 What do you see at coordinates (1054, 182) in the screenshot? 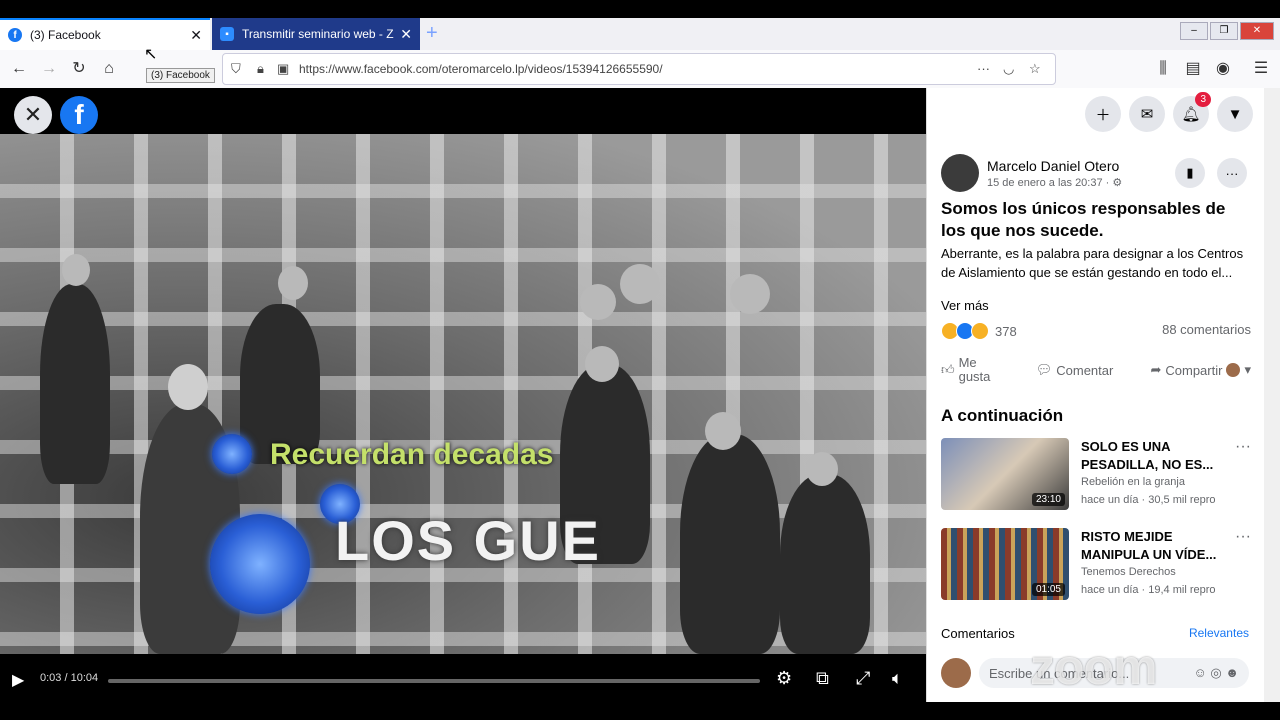
I see `post-date: 15 de enero a las 20:37 · ⚙` at bounding box center [1054, 182].